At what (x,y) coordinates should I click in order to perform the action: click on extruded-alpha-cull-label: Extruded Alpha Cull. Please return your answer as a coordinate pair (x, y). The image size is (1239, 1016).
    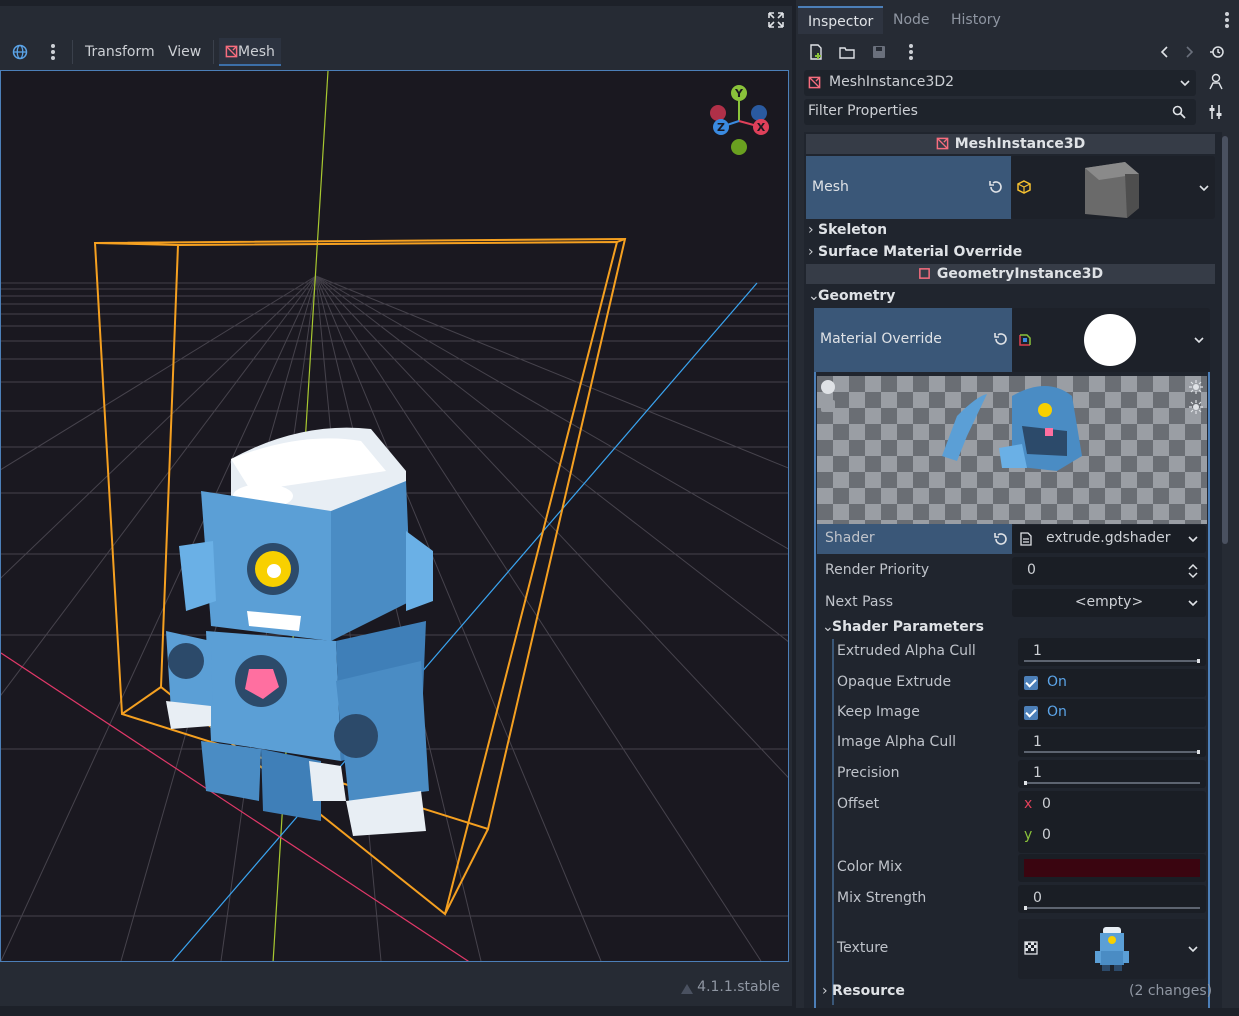
    Looking at the image, I should click on (906, 651).